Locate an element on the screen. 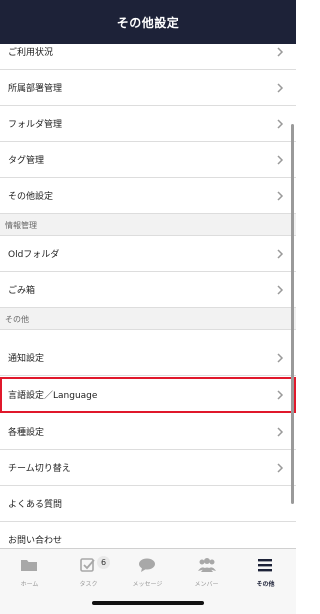  page-title: その他設定 is located at coordinates (148, 23).